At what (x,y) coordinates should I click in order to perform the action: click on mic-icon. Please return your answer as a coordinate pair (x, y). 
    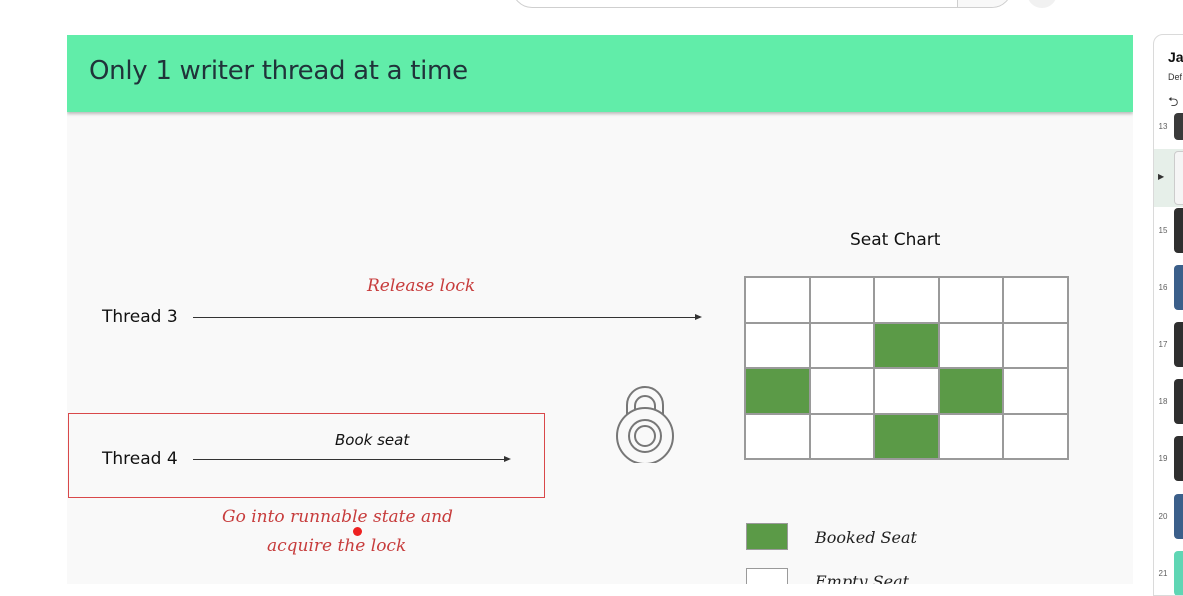
    Looking at the image, I should click on (1042, 4).